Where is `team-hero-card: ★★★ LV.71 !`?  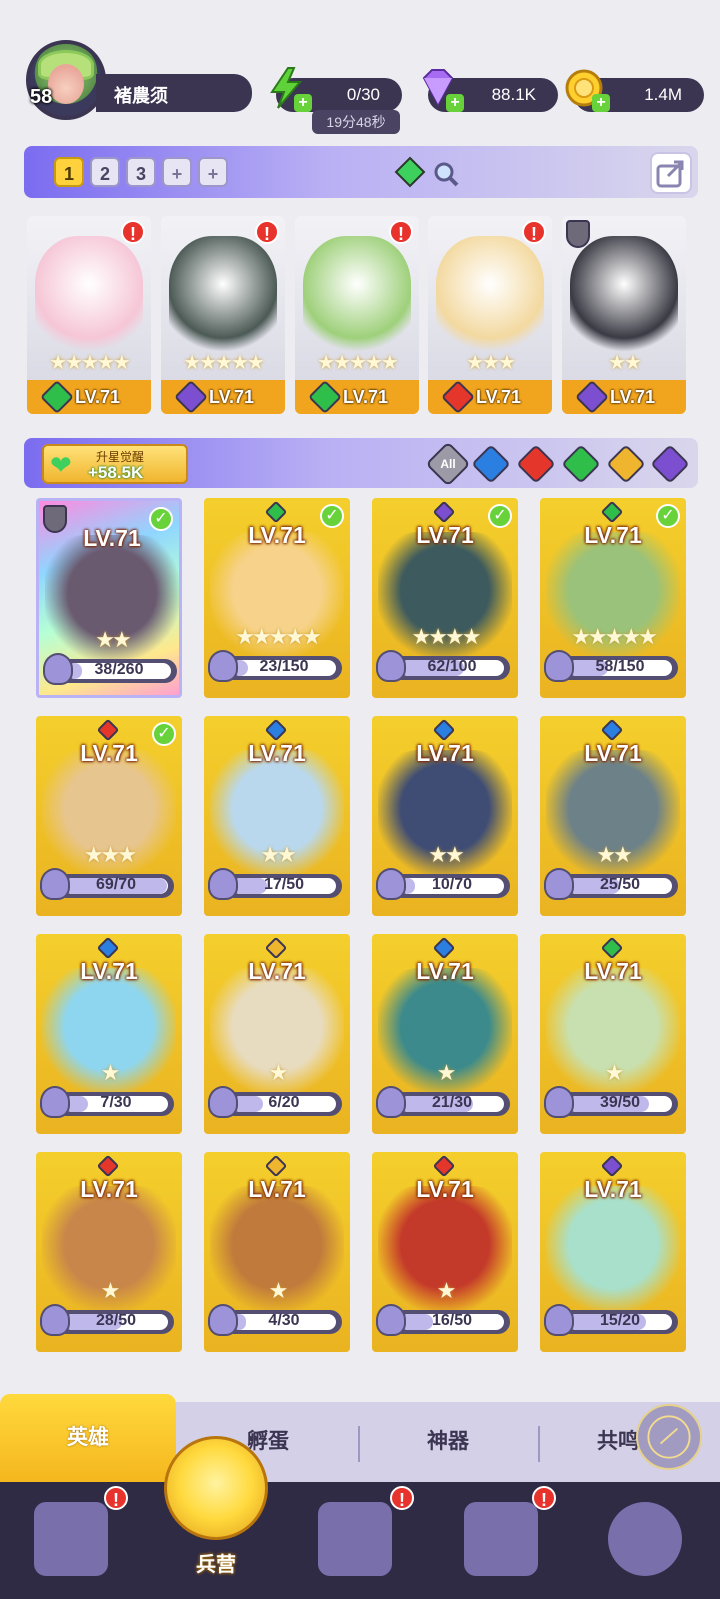 team-hero-card: ★★★ LV.71 ! is located at coordinates (490, 315).